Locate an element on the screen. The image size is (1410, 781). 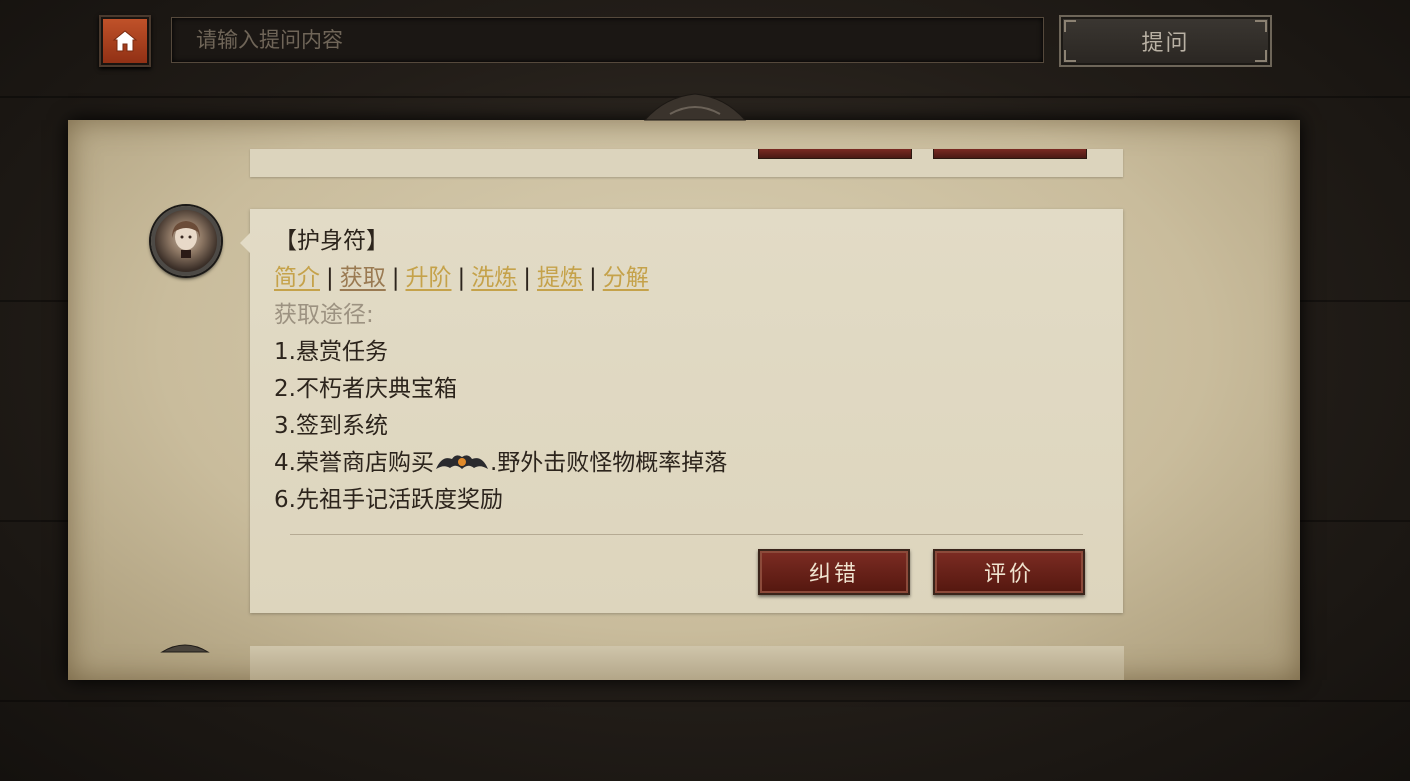
search-input is located at coordinates (607, 40).